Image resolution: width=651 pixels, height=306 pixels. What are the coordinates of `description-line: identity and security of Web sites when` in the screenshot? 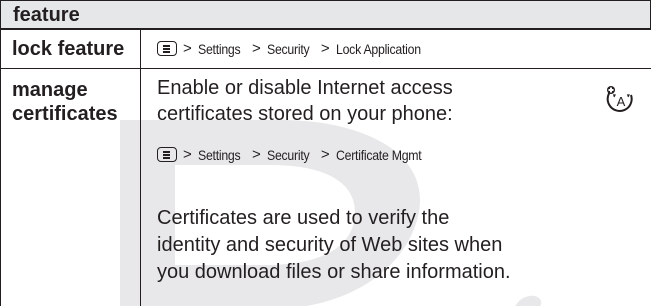 It's located at (330, 245).